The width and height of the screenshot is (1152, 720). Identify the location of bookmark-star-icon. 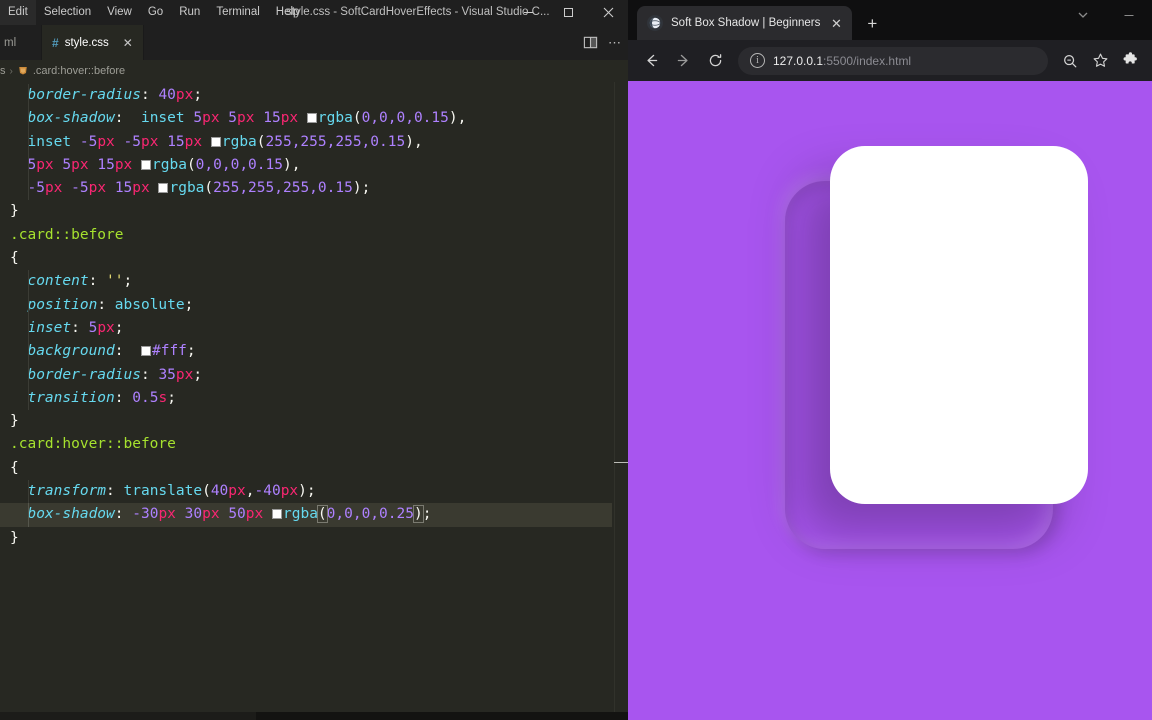
(1100, 61).